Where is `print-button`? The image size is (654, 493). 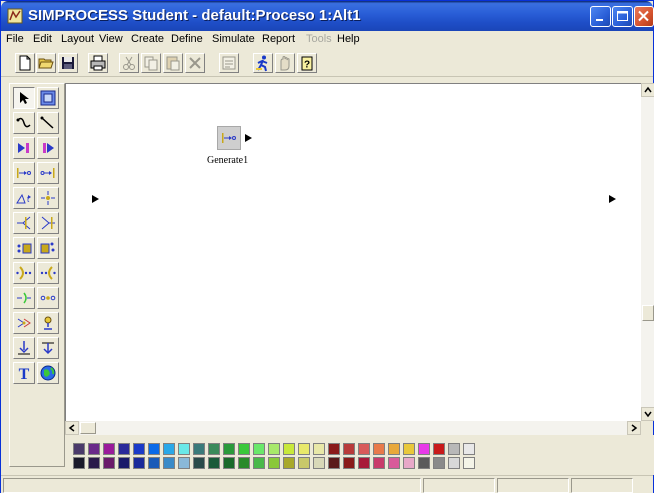
print-button is located at coordinates (98, 63).